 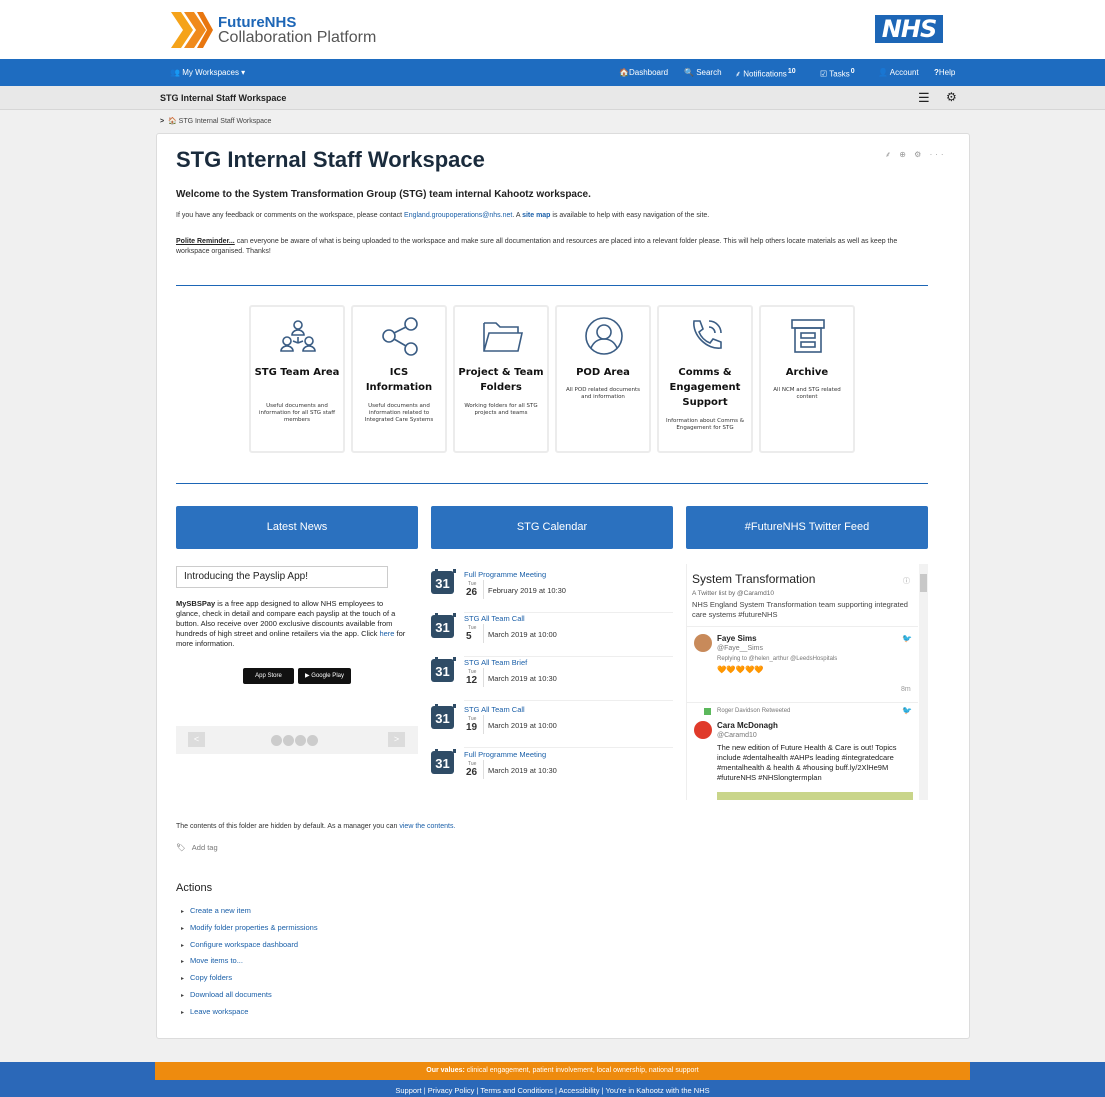 I want to click on page-tools: ⸙ ⊕ ⚙ ···, so click(x=916, y=154).